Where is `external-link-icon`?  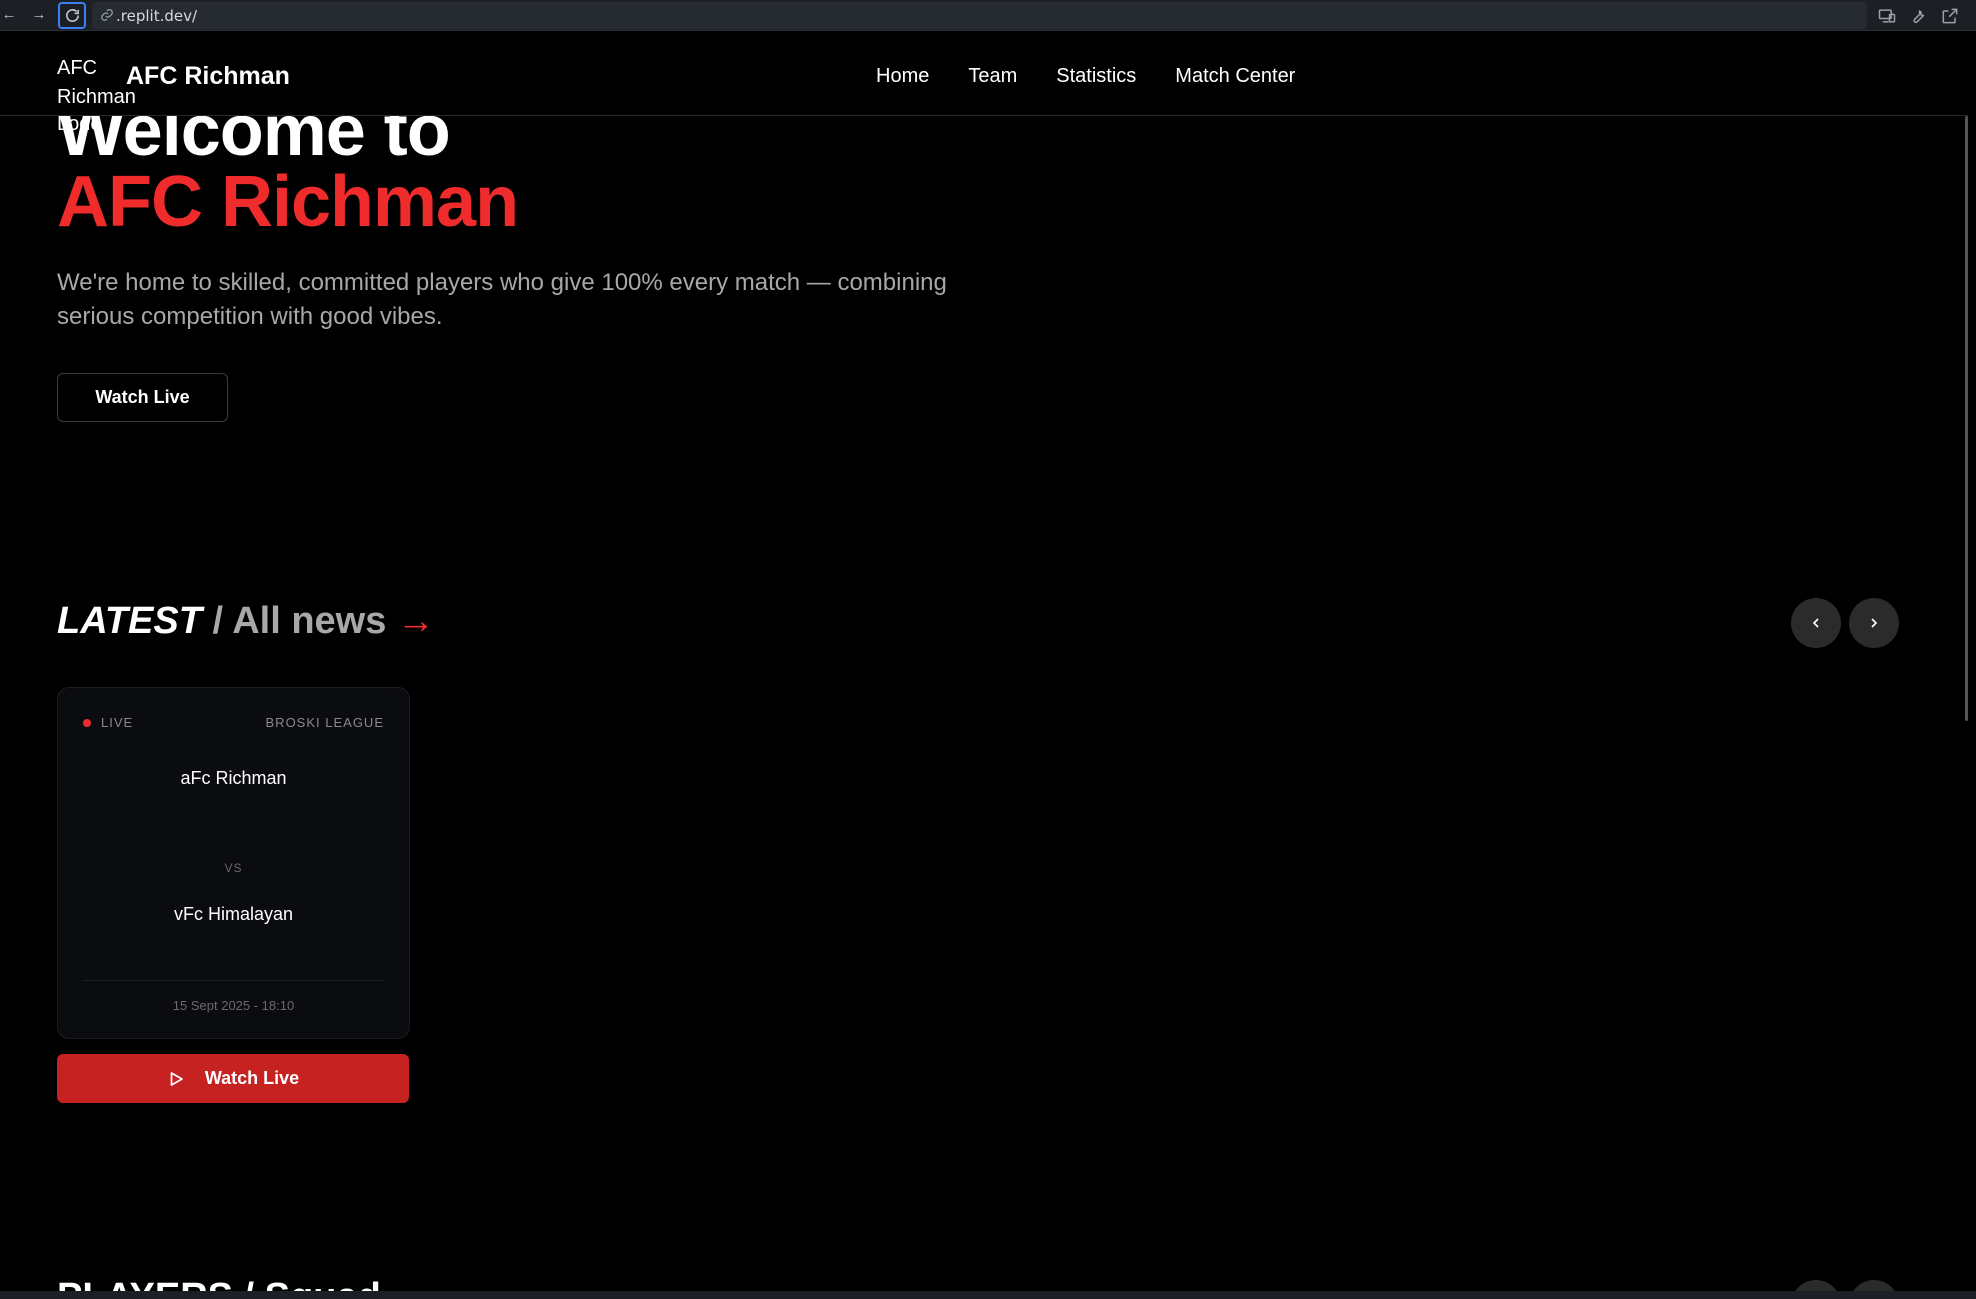 external-link-icon is located at coordinates (1950, 16).